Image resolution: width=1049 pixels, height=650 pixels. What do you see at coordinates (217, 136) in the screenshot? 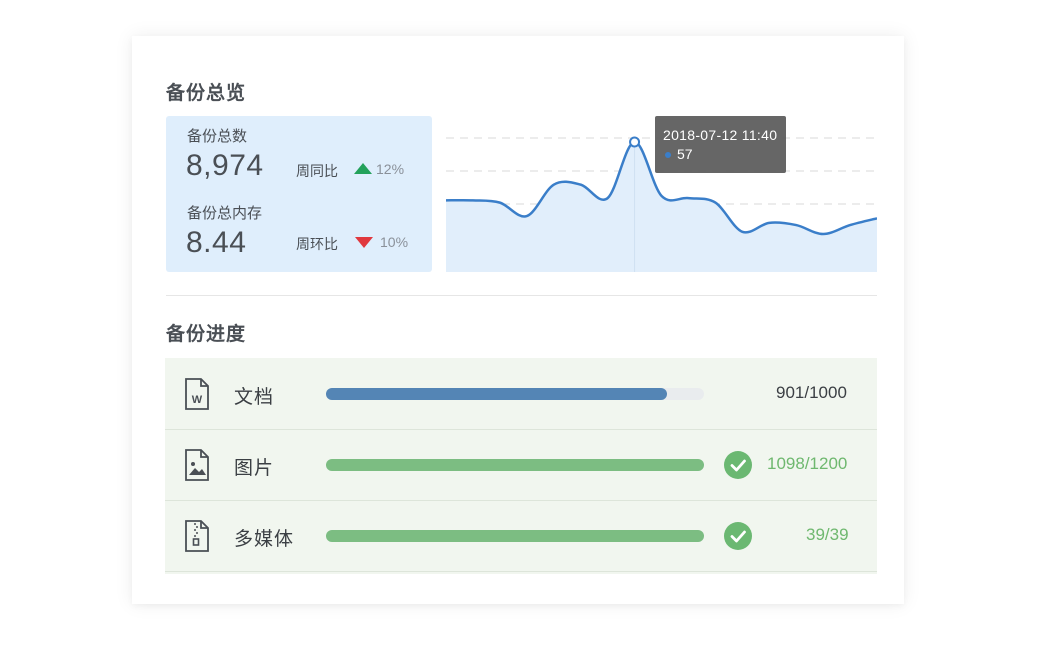
I see `total-count-label: 备份总数` at bounding box center [217, 136].